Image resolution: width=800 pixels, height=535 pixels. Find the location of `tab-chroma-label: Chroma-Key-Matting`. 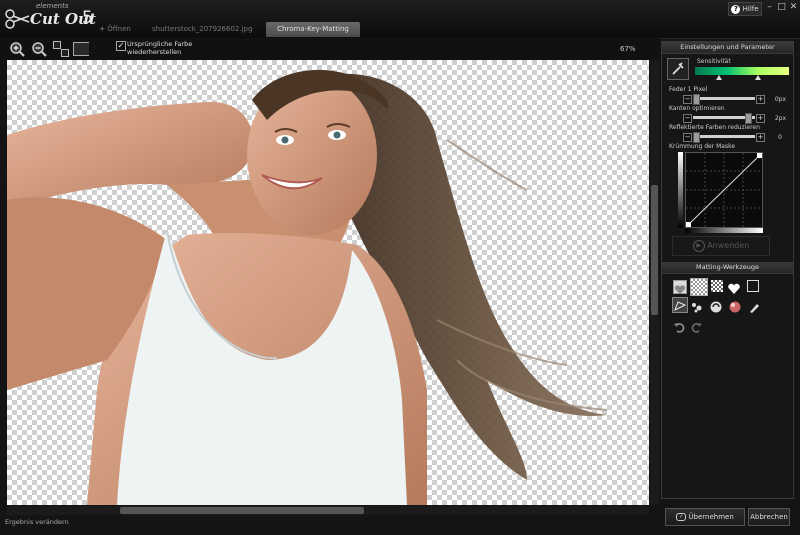

tab-chroma-label: Chroma-Key-Matting is located at coordinates (313, 29).